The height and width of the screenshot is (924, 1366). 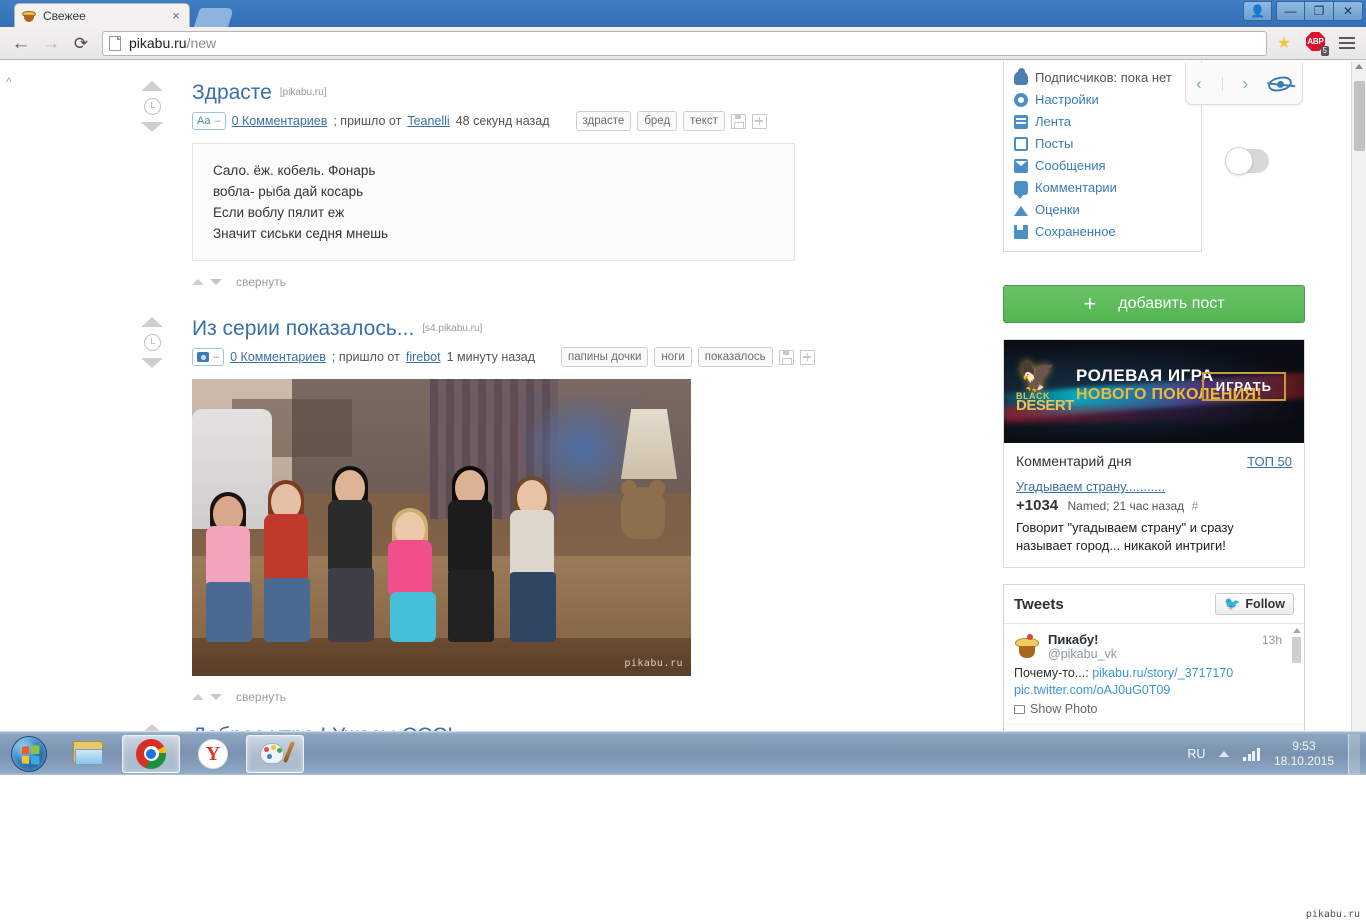 I want to click on language-indicator: RU, so click(x=1196, y=754).